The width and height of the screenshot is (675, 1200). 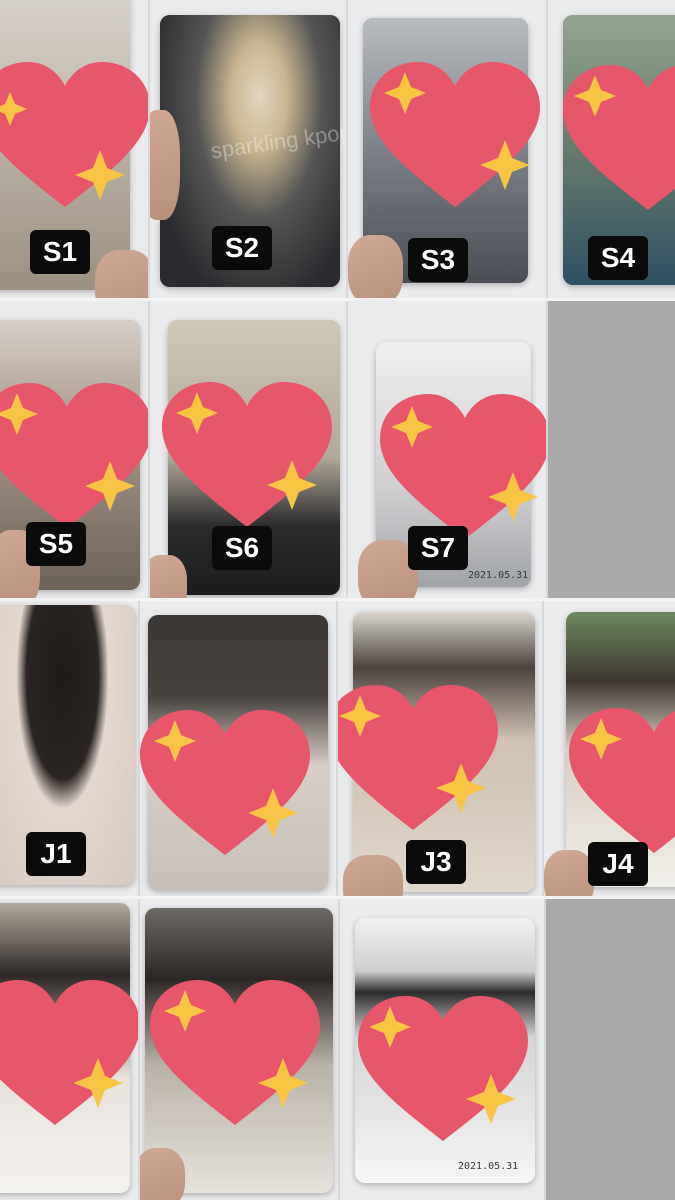 I want to click on cell-s6: S6, so click(x=248, y=449).